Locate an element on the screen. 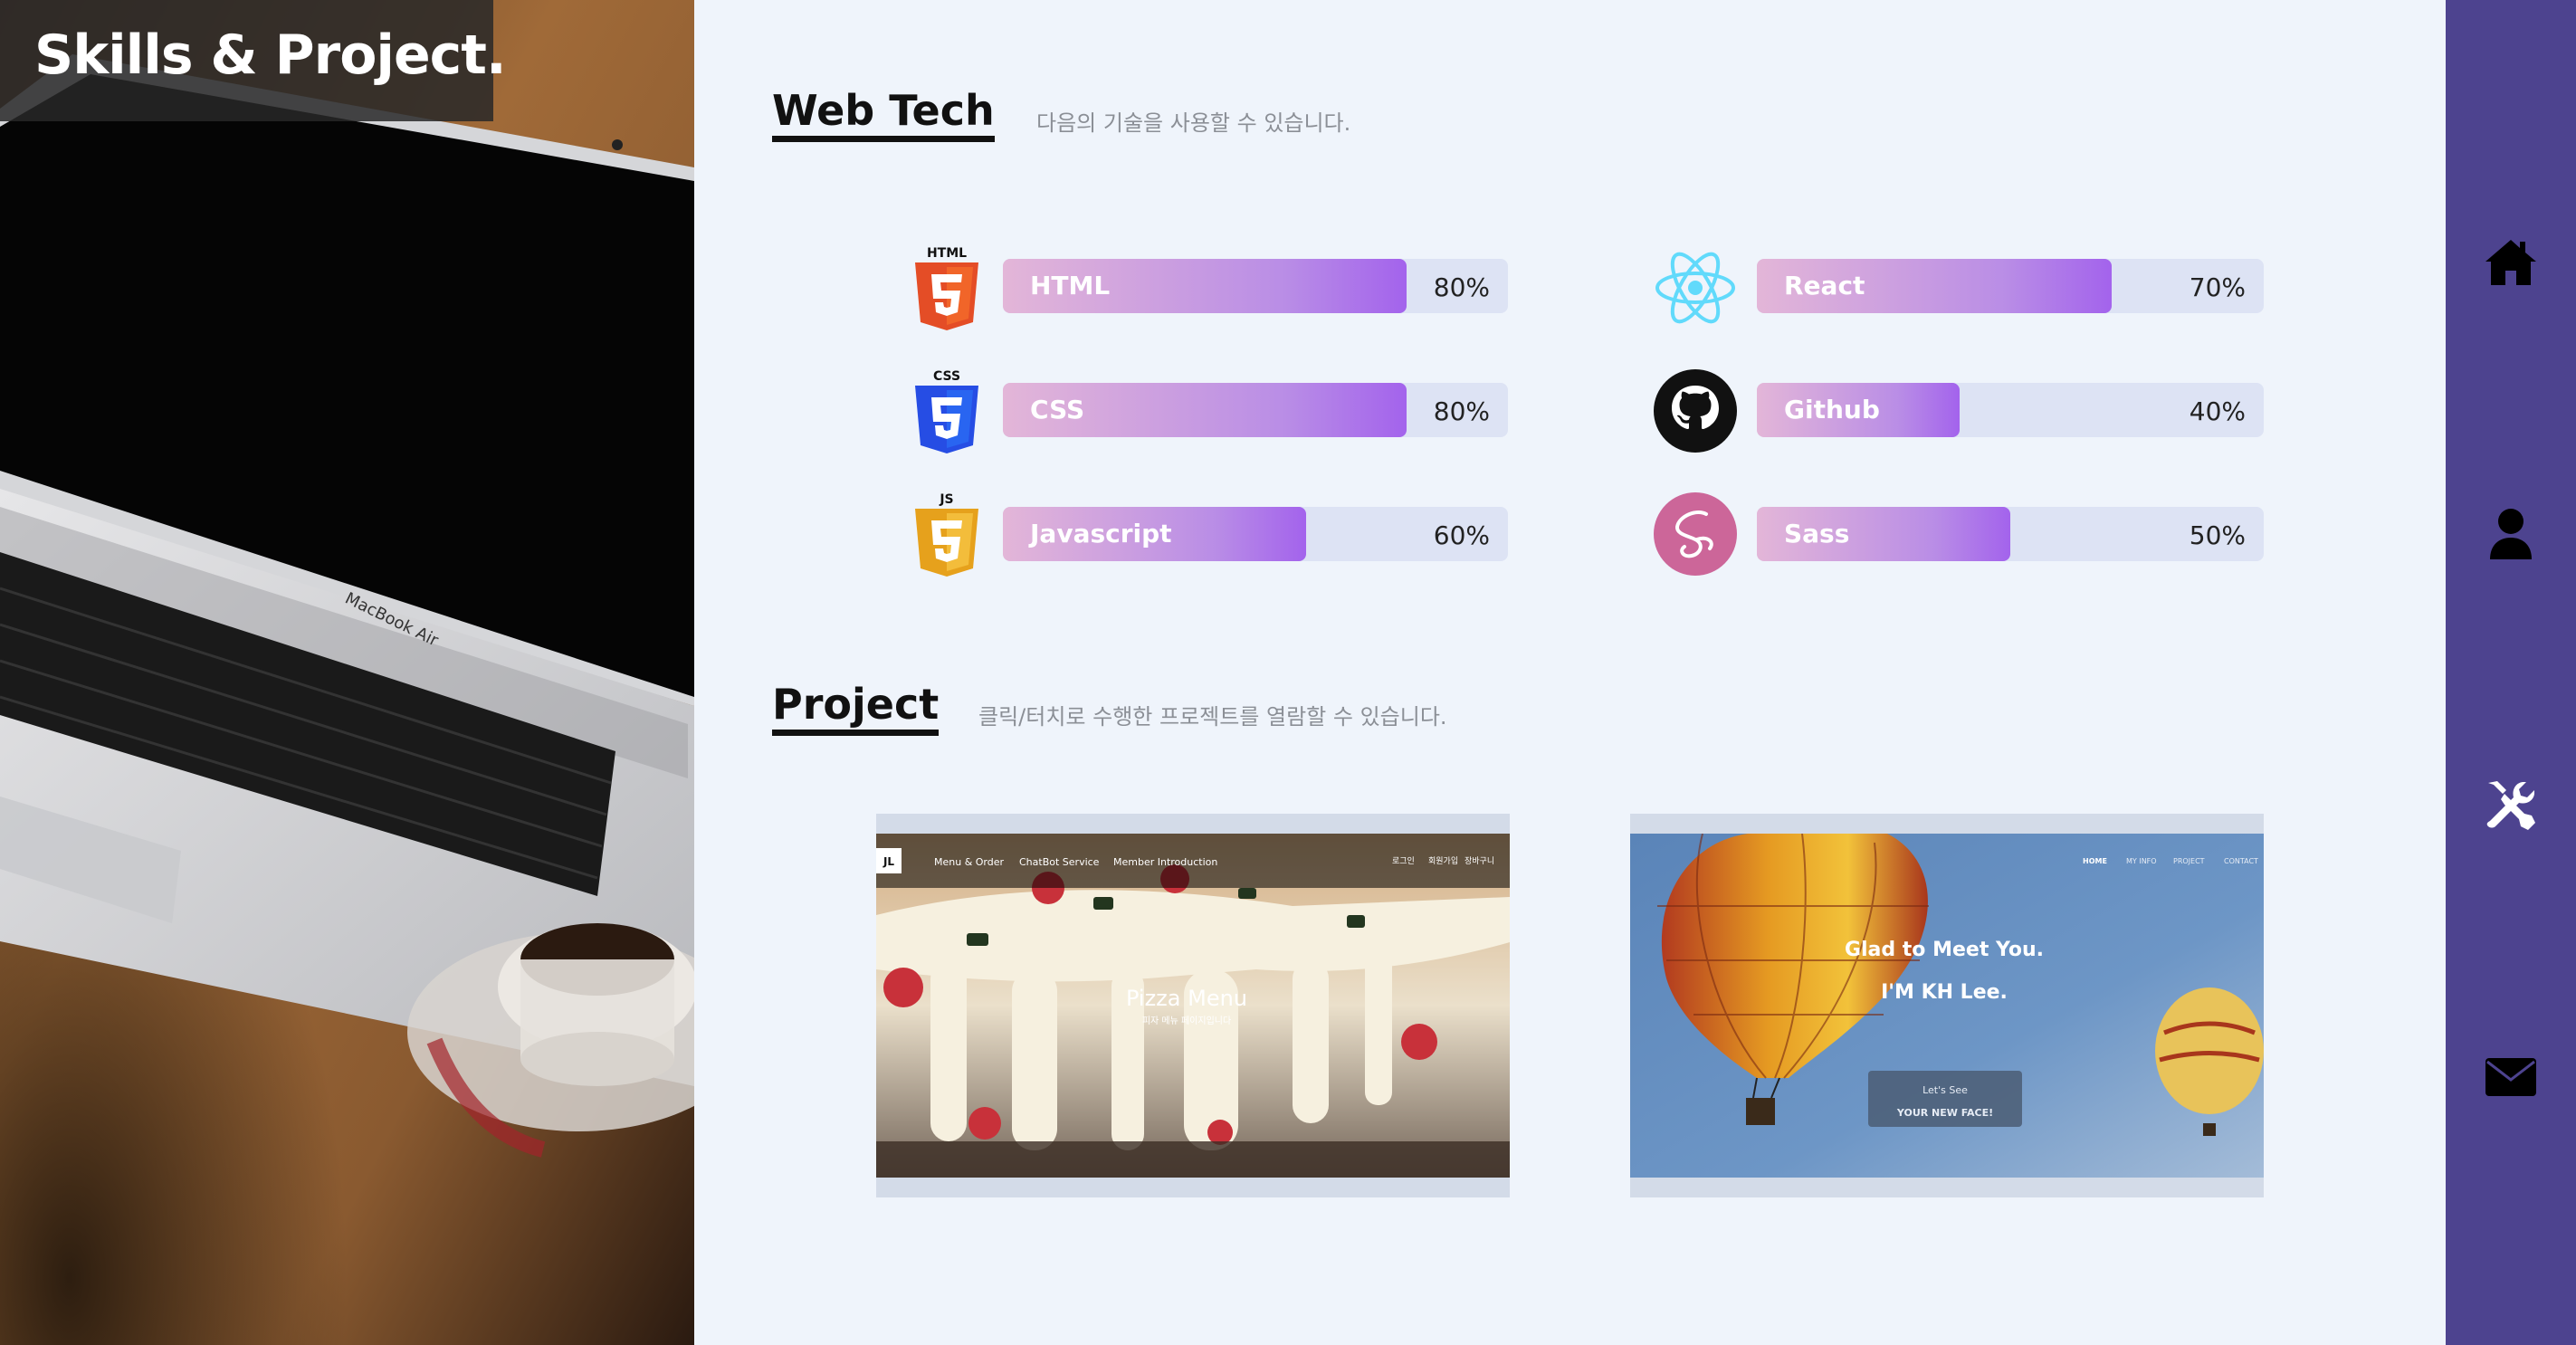  home-icon is located at coordinates (2510, 262).